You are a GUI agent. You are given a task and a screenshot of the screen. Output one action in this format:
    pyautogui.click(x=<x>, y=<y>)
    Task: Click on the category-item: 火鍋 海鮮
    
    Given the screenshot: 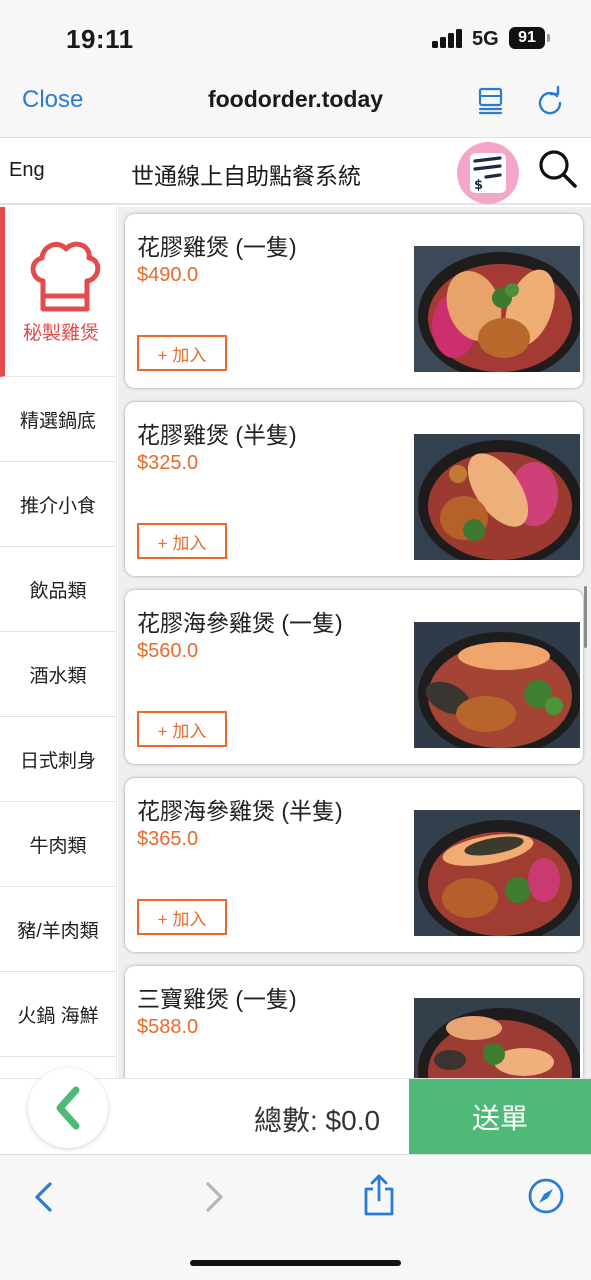 What is the action you would take?
    pyautogui.click(x=58, y=1014)
    